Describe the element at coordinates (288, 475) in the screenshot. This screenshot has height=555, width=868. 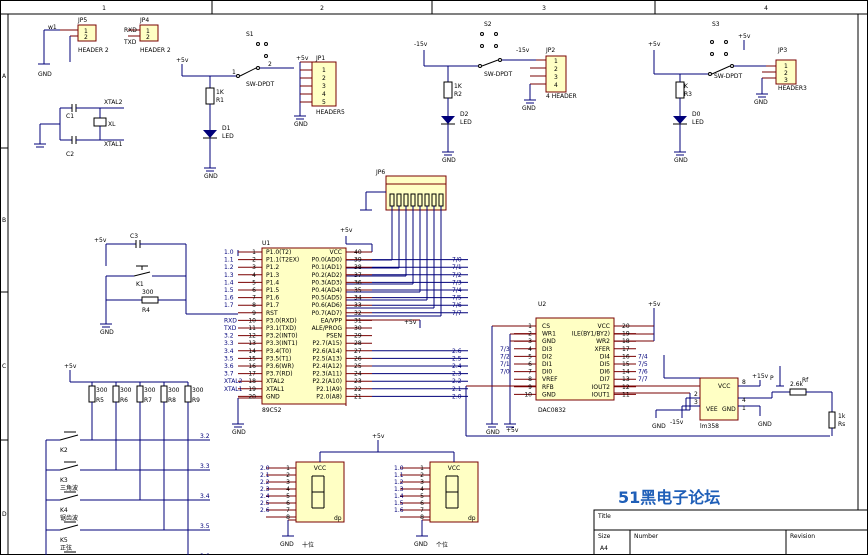
I see `tens-pin-2: 2` at that location.